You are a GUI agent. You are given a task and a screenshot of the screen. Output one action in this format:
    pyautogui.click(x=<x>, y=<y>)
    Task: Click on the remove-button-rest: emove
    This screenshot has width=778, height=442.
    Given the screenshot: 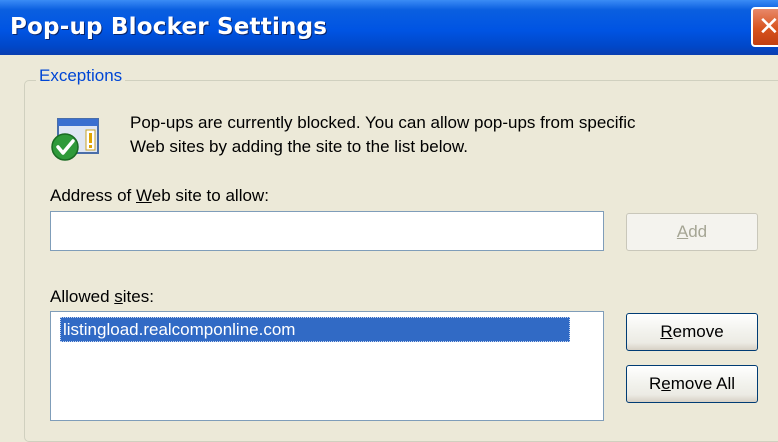 What is the action you would take?
    pyautogui.click(x=698, y=331)
    